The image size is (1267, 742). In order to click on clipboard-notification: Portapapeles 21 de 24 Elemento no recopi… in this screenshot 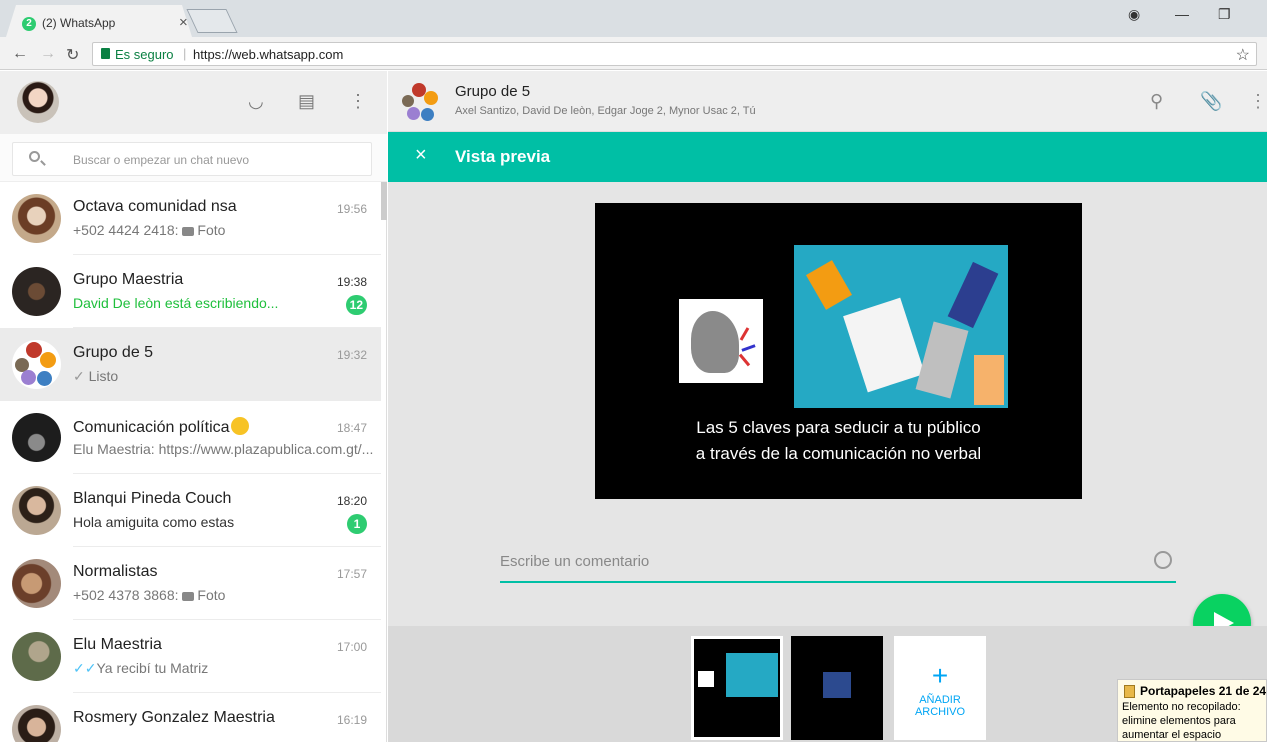, I will do `click(1192, 710)`.